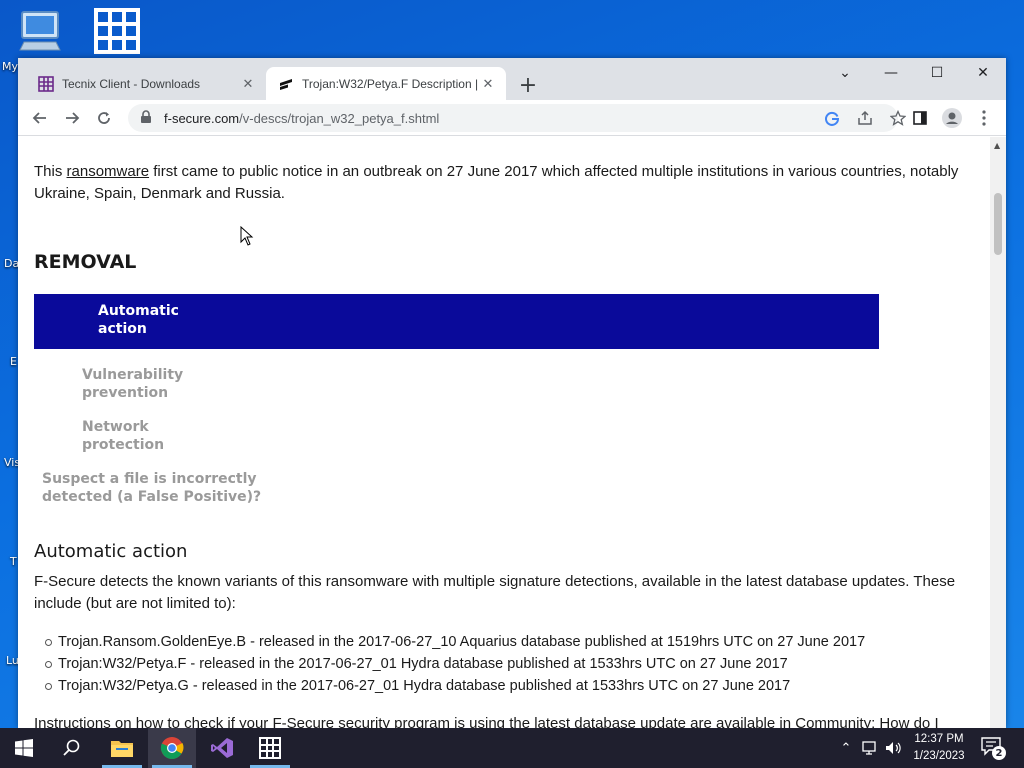 The height and width of the screenshot is (768, 1024). I want to click on taskbar: ⌃ 12:37 PM 1/23/2023 2, so click(512, 748).